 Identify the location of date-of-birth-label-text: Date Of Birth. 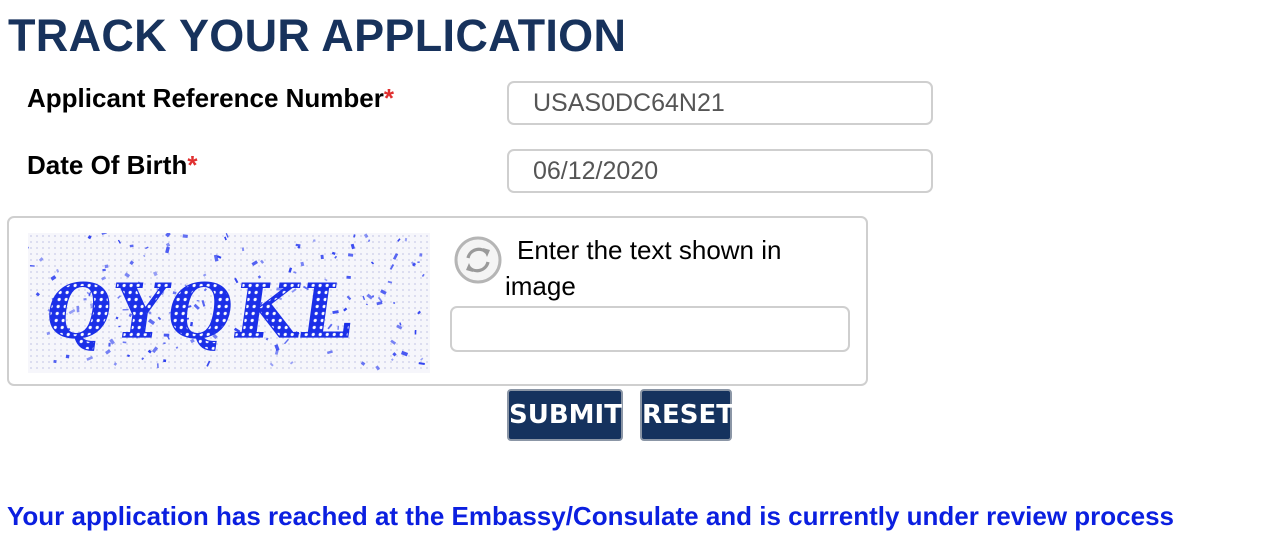
(107, 165).